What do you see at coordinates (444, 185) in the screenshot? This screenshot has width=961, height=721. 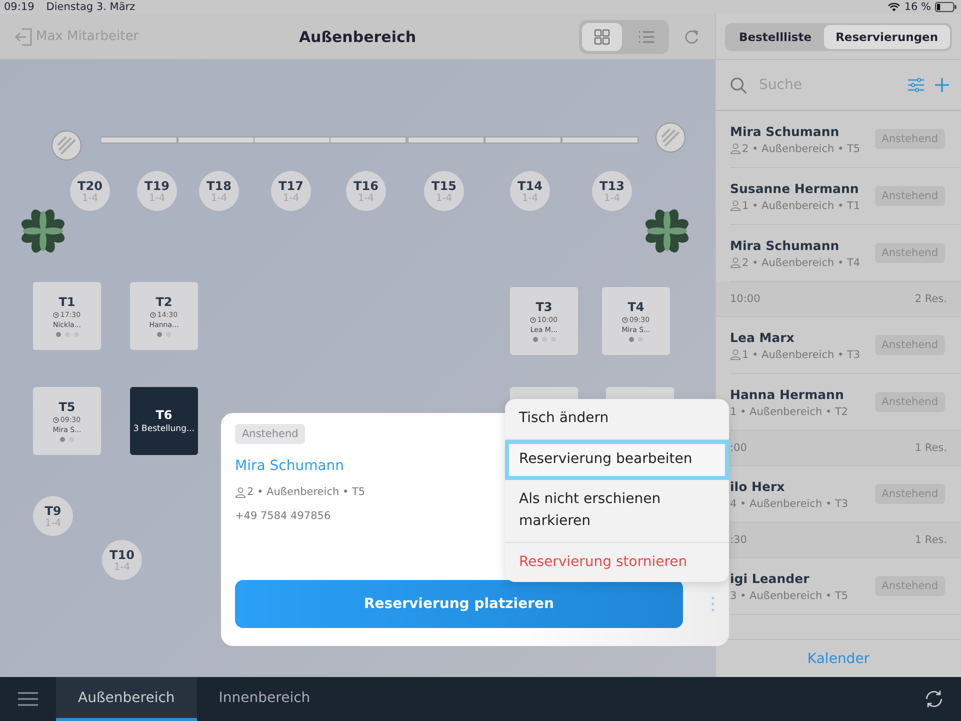 I see `table-label: T15` at bounding box center [444, 185].